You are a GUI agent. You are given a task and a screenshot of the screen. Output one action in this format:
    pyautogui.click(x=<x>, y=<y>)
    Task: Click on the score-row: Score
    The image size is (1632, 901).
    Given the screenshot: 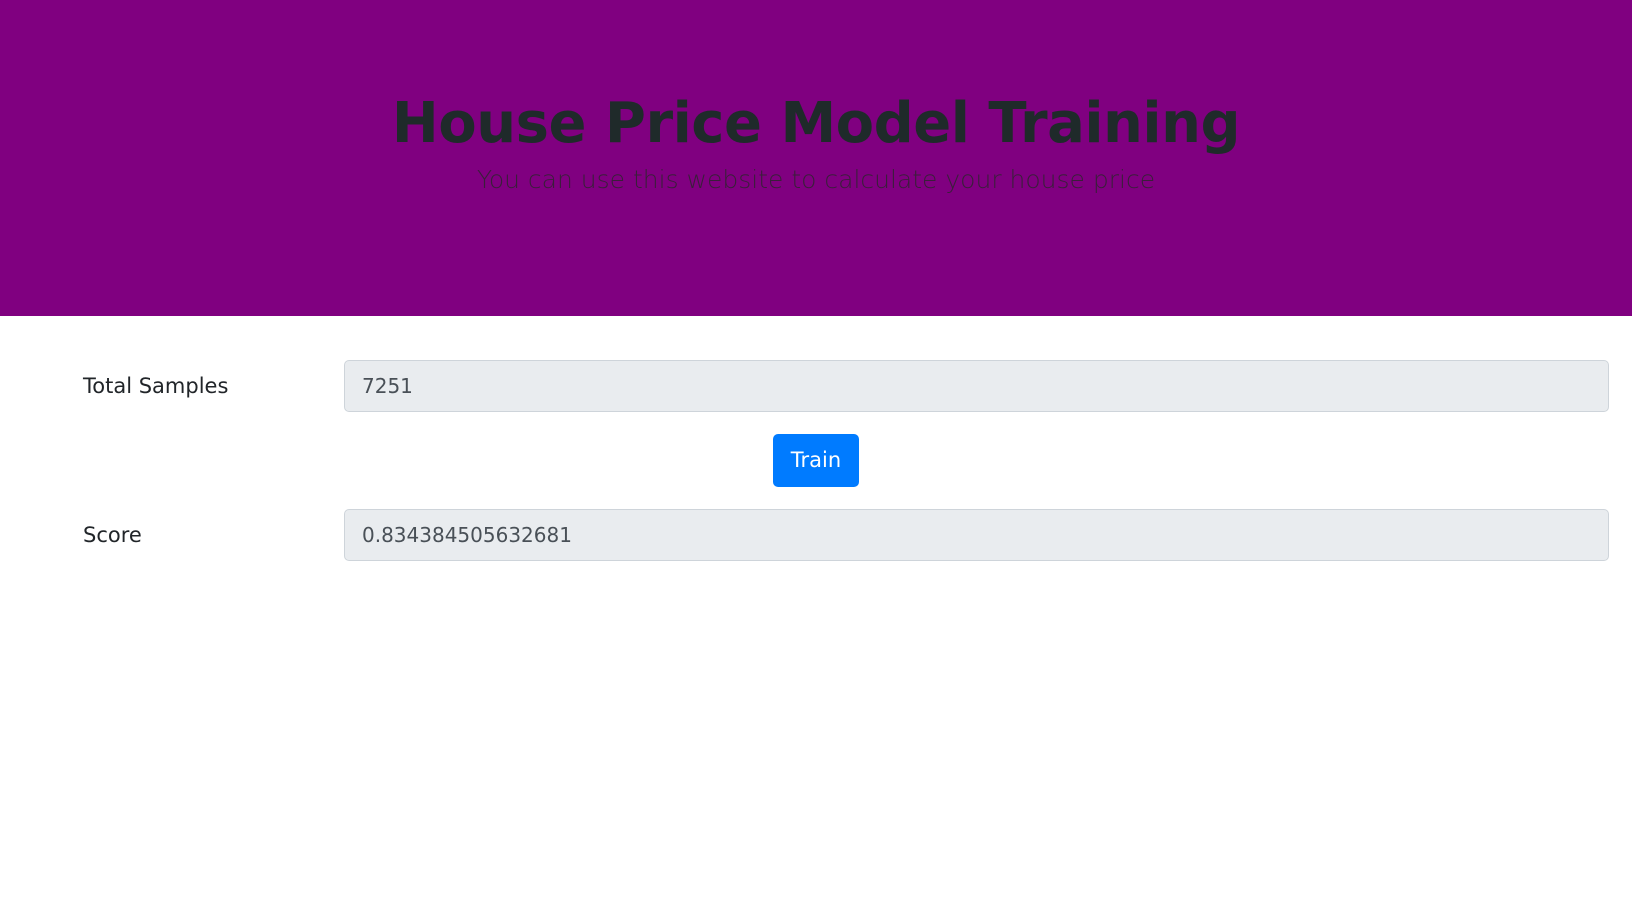 What is the action you would take?
    pyautogui.click(x=816, y=535)
    